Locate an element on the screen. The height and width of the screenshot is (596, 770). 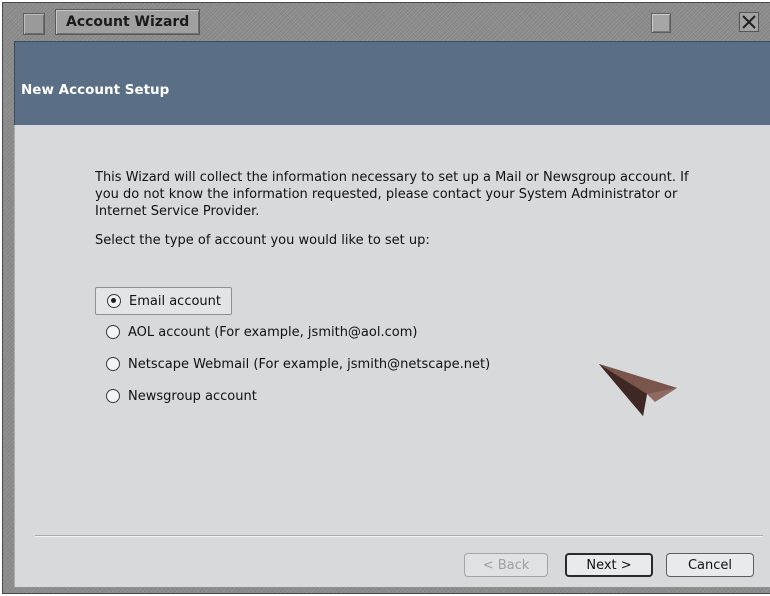
cancel-button: Cancel is located at coordinates (710, 565).